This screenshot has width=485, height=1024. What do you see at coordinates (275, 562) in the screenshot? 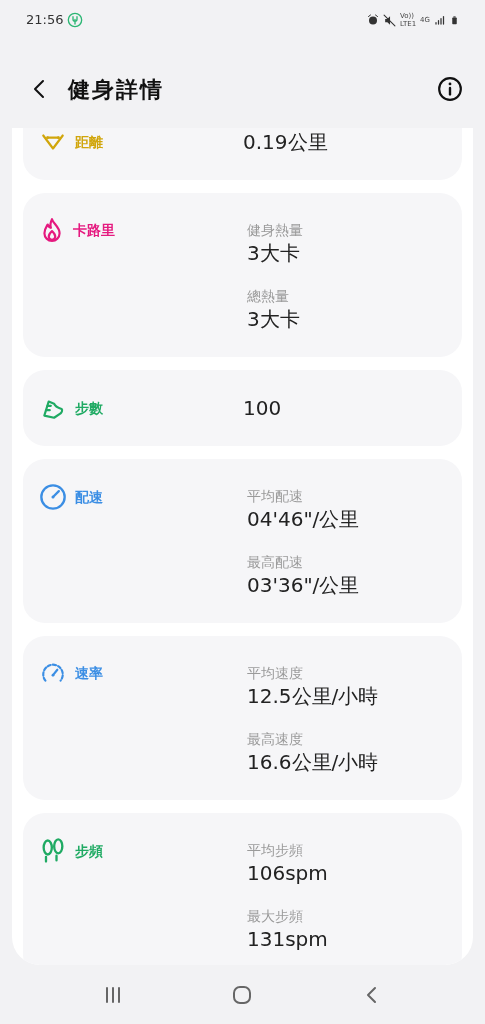
I see `metric-label: 最高配速` at bounding box center [275, 562].